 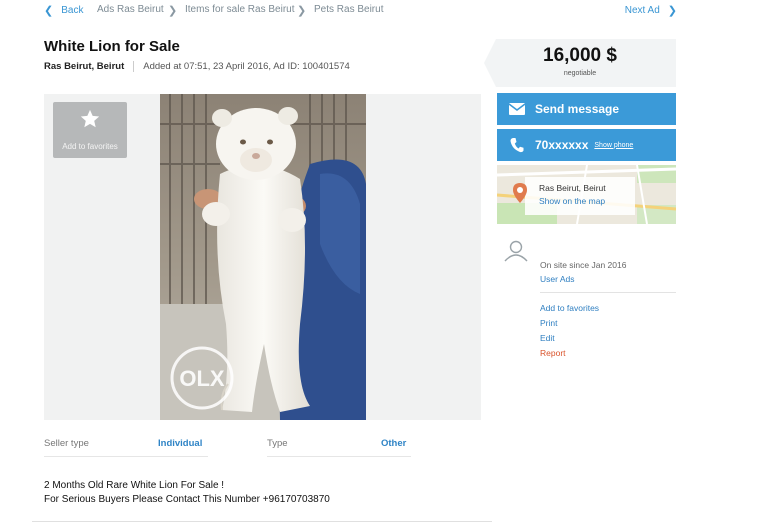 What do you see at coordinates (84, 66) in the screenshot?
I see `ad-location: Ras Beirut, Beirut` at bounding box center [84, 66].